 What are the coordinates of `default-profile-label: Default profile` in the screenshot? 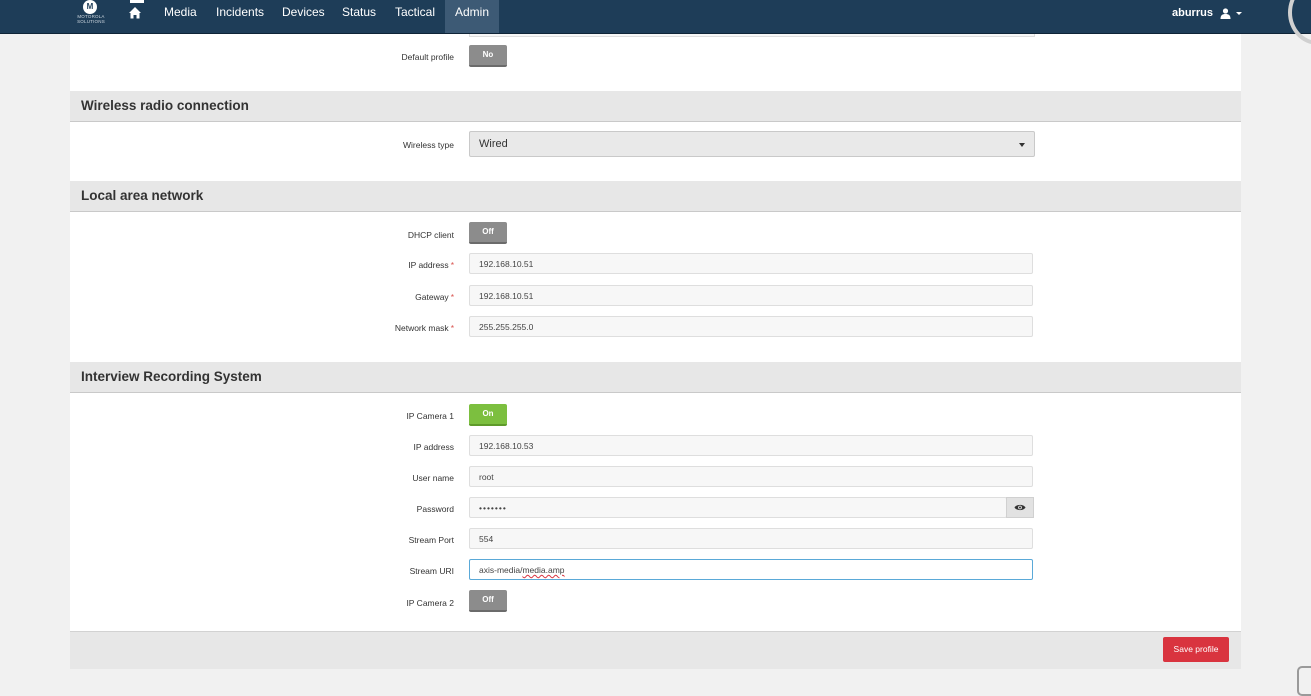 It's located at (427, 57).